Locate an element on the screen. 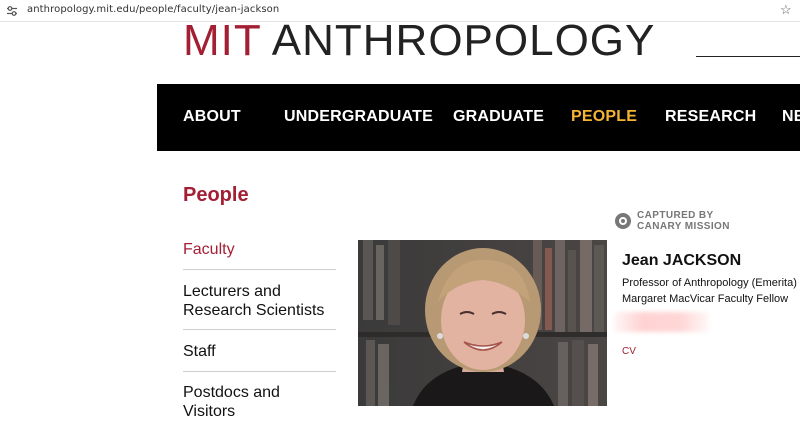 Image resolution: width=800 pixels, height=421 pixels. nav-item-people: PEOPLE is located at coordinates (604, 117).